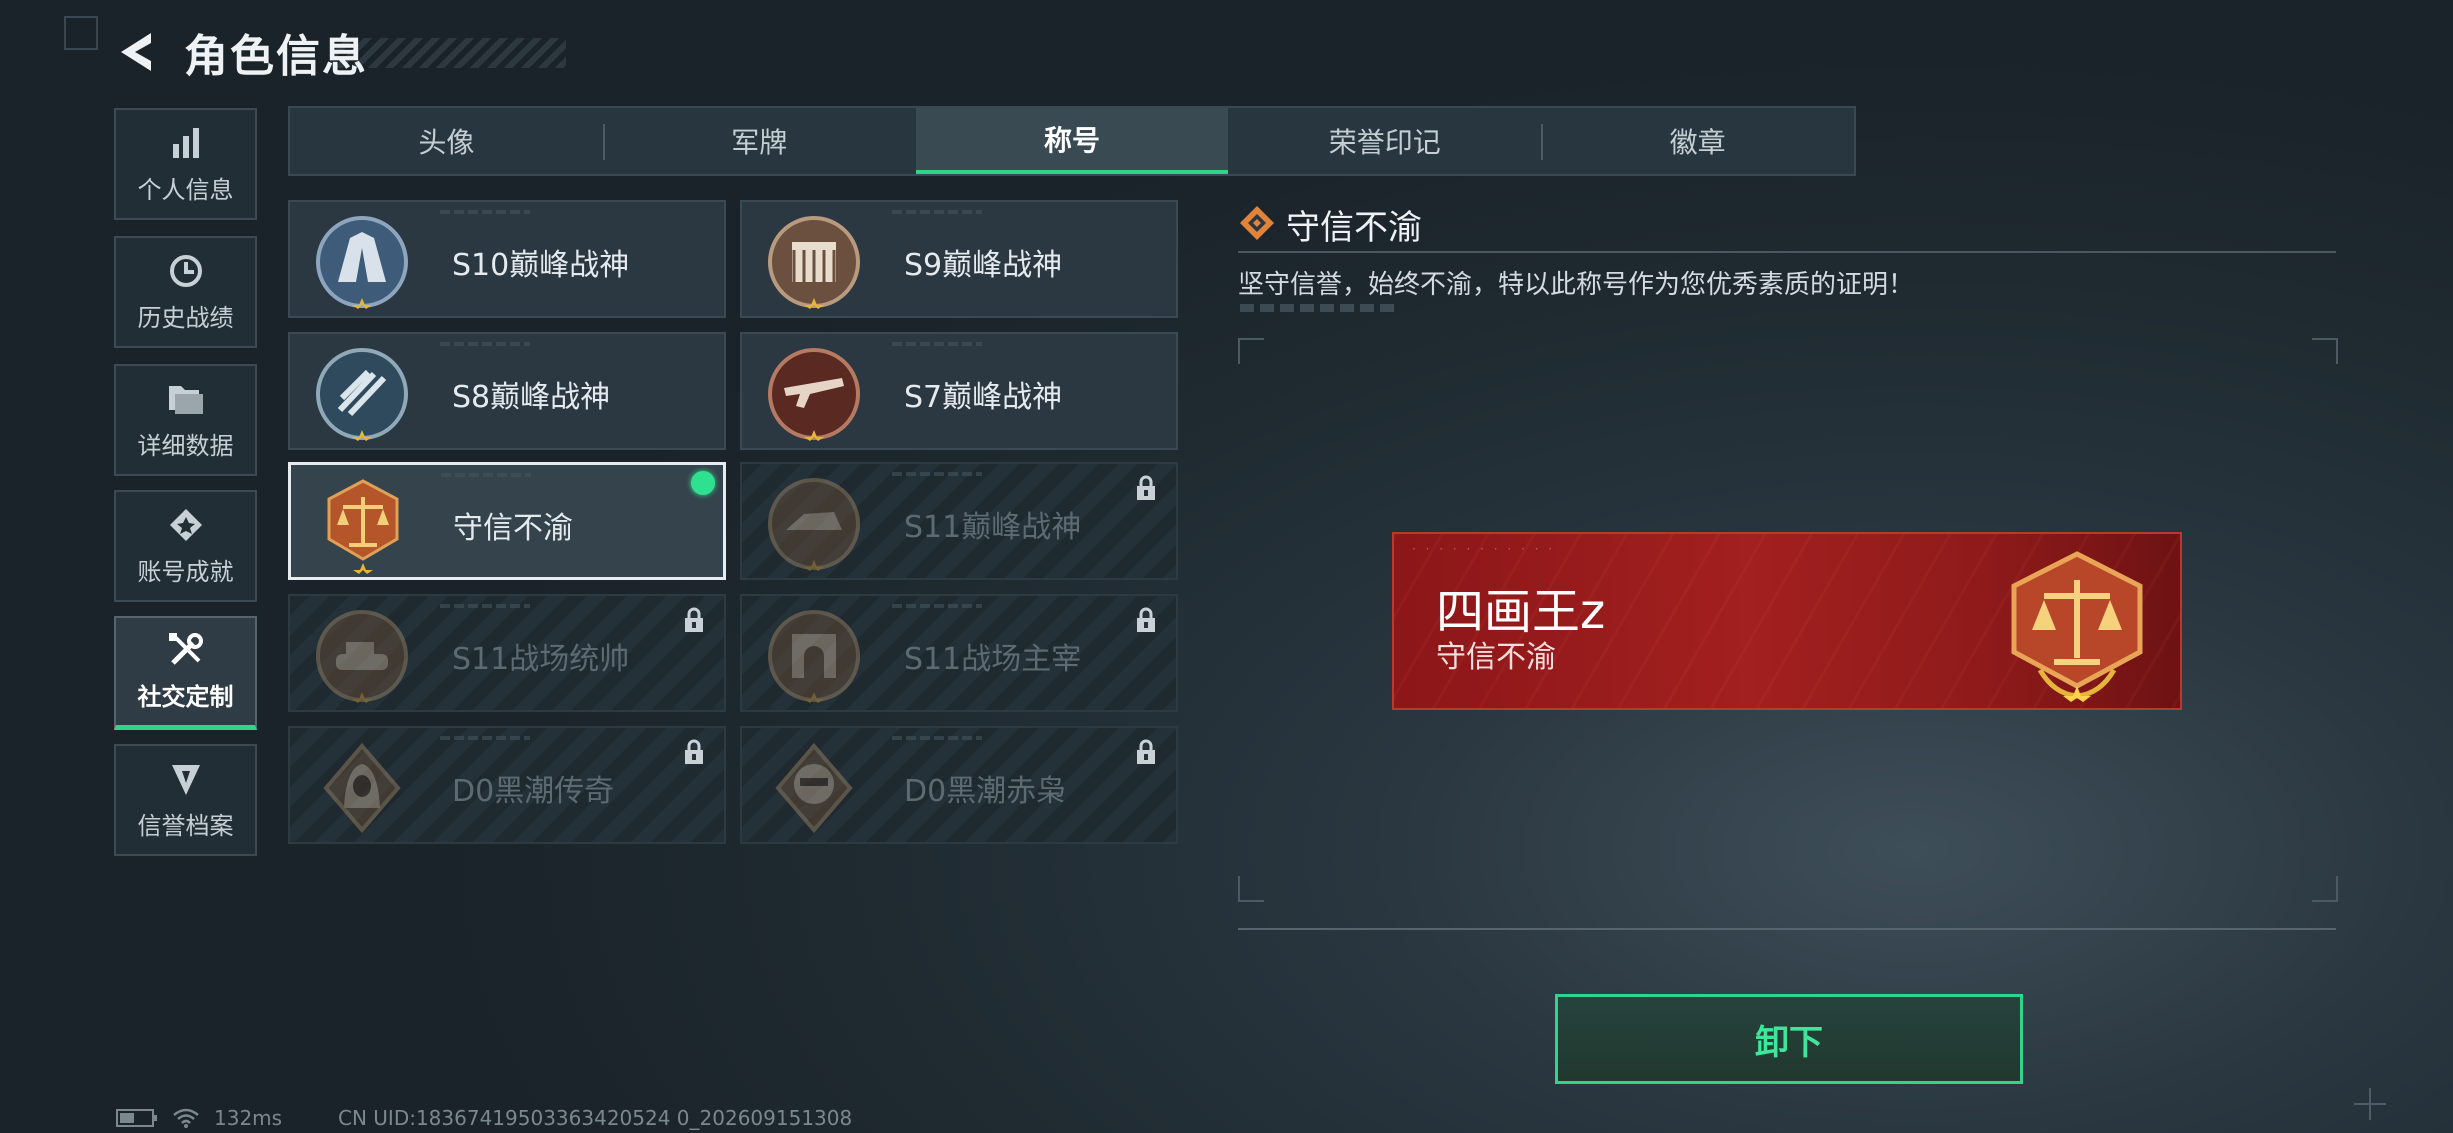  I want to click on sidebar-item-label: 账号成就, so click(185, 571).